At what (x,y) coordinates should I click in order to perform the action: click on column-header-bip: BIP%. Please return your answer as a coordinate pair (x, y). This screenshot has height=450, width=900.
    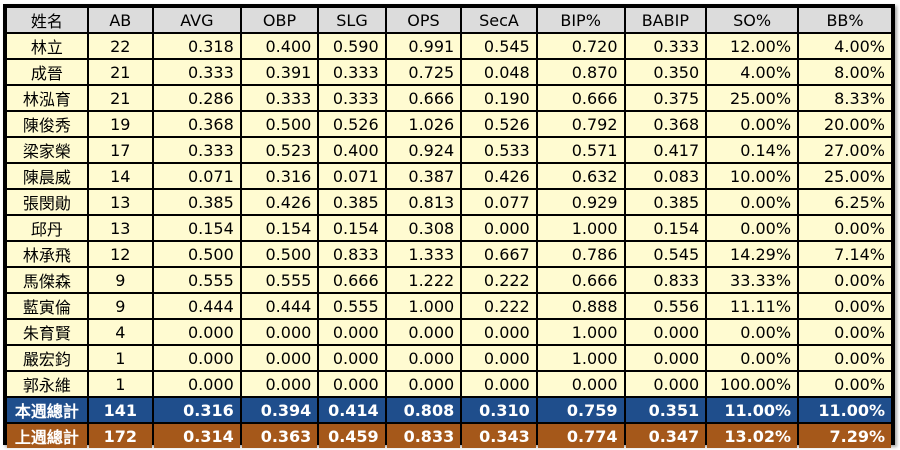
    Looking at the image, I should click on (580, 20).